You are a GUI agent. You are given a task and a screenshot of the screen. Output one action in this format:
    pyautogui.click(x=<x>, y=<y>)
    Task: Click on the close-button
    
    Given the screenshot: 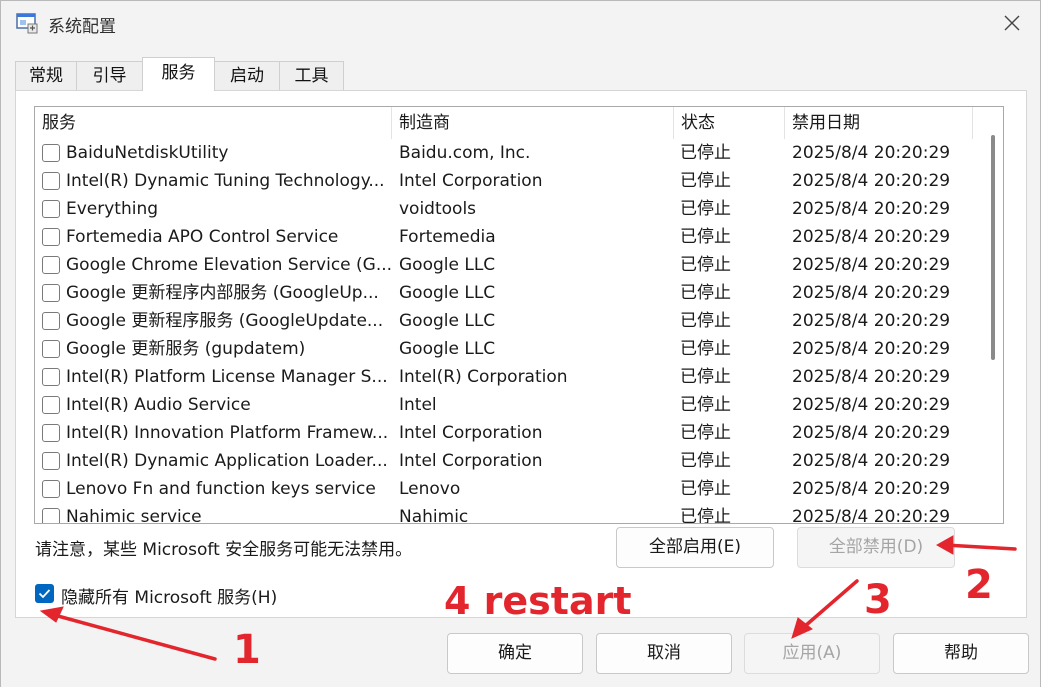 What is the action you would take?
    pyautogui.click(x=1012, y=23)
    